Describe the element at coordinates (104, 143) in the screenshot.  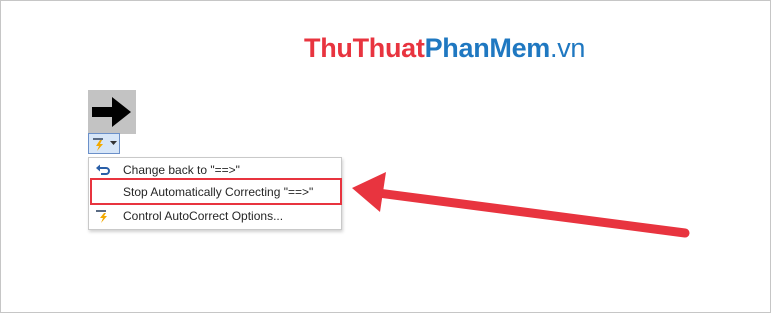
I see `autocorrect-options-button` at that location.